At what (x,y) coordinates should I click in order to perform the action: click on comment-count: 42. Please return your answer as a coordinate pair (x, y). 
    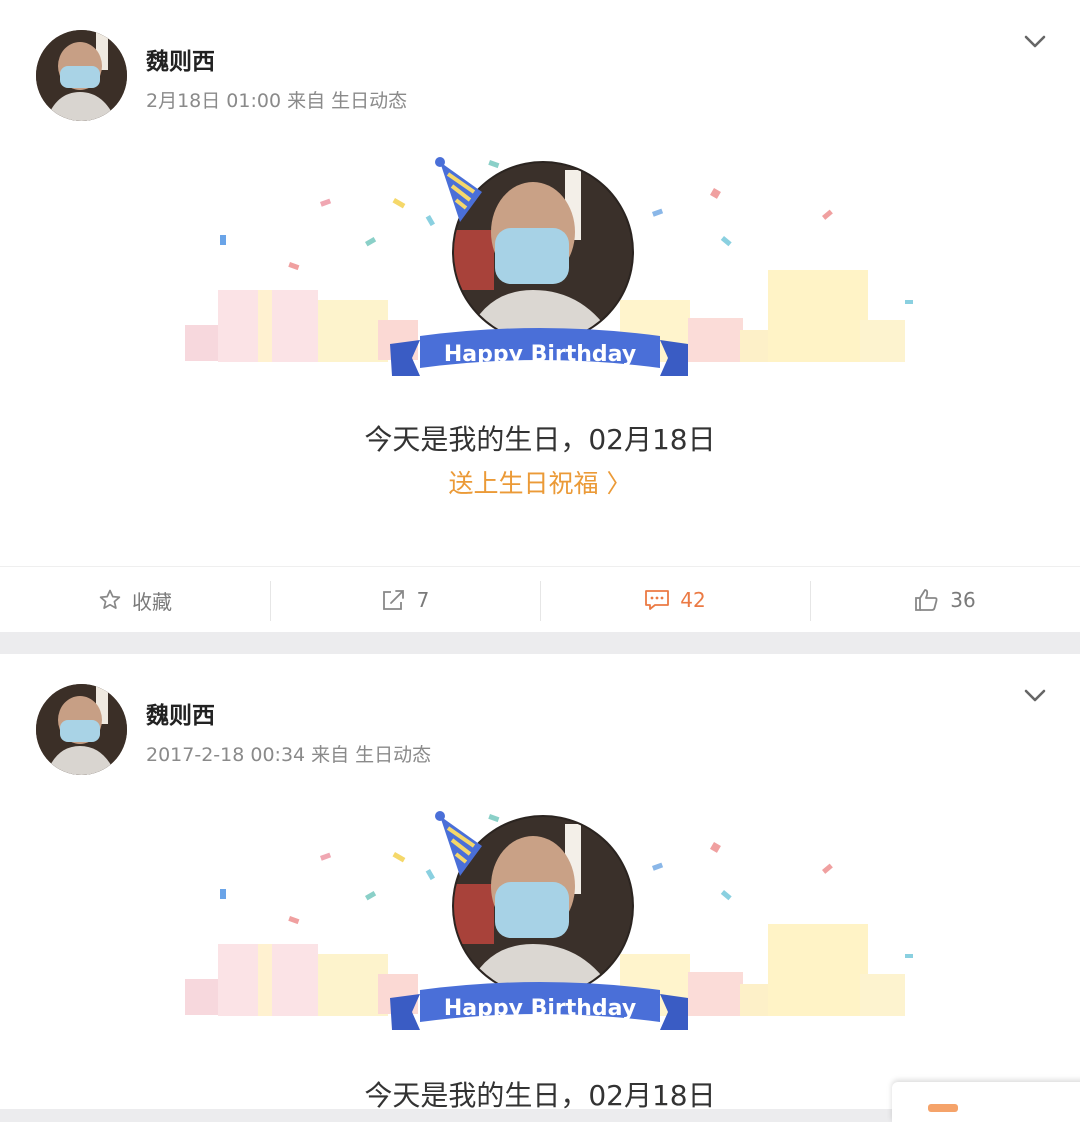
    Looking at the image, I should click on (693, 600).